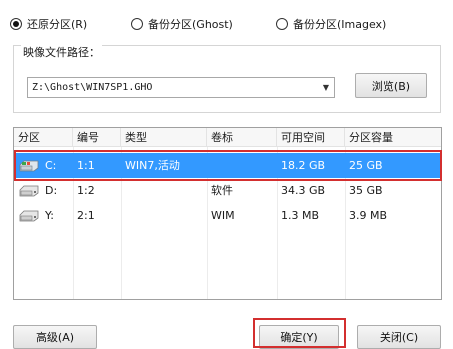  Describe the element at coordinates (43, 137) in the screenshot. I see `column-header-partition: 分区` at that location.